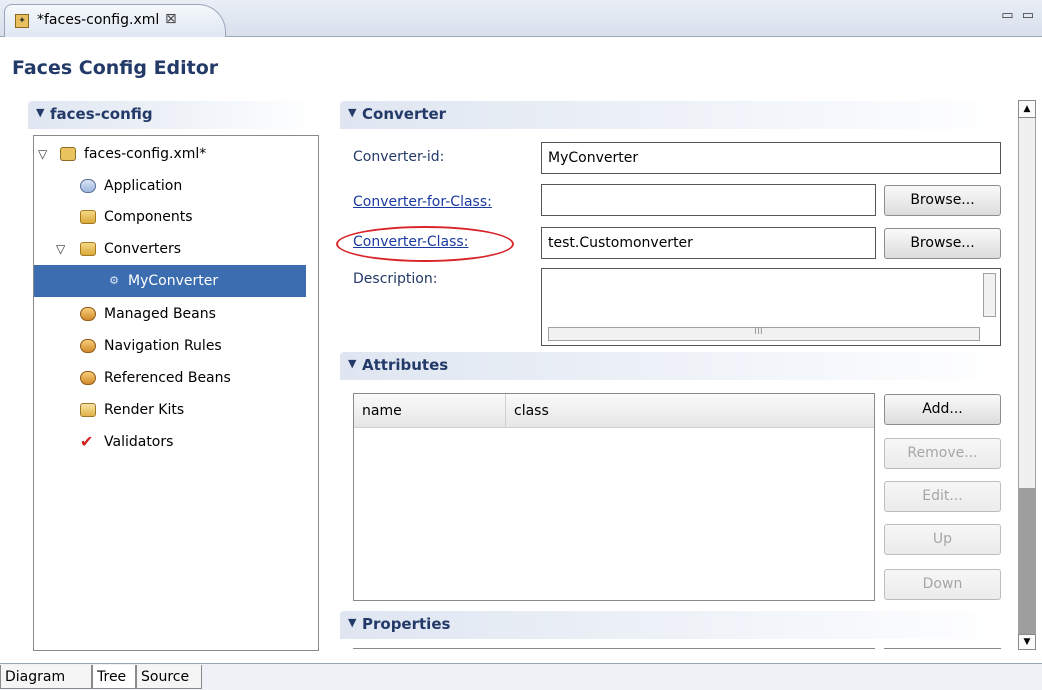  What do you see at coordinates (145, 154) in the screenshot?
I see `tree-root-label: faces-config.xml*` at bounding box center [145, 154].